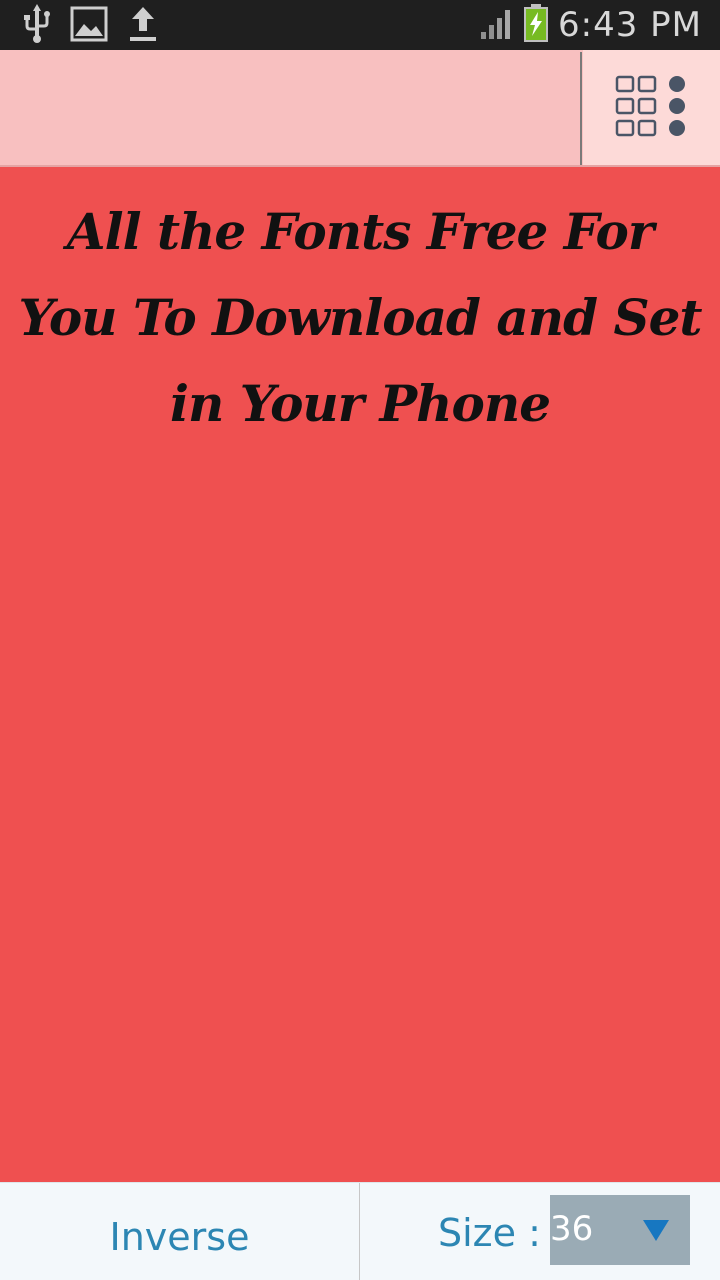 This screenshot has width=720, height=1280. Describe the element at coordinates (572, 1229) in the screenshot. I see `size-value: 36` at that location.